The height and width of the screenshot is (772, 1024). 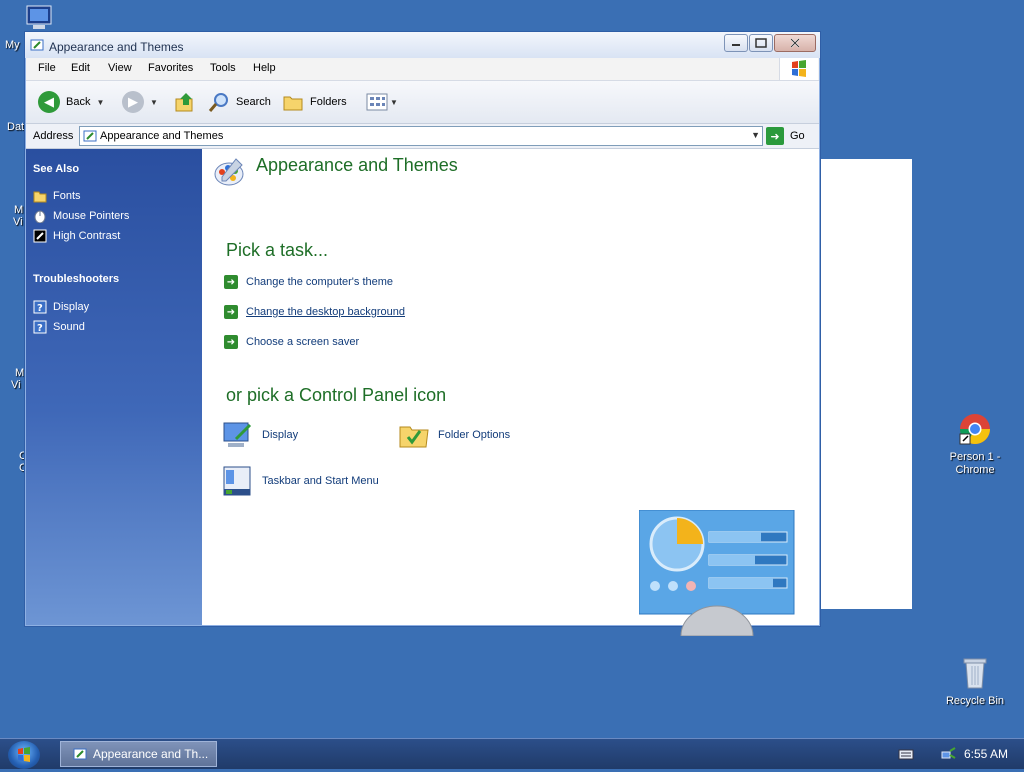 I want to click on back-button: ◀ Back ▼, so click(x=71, y=102).